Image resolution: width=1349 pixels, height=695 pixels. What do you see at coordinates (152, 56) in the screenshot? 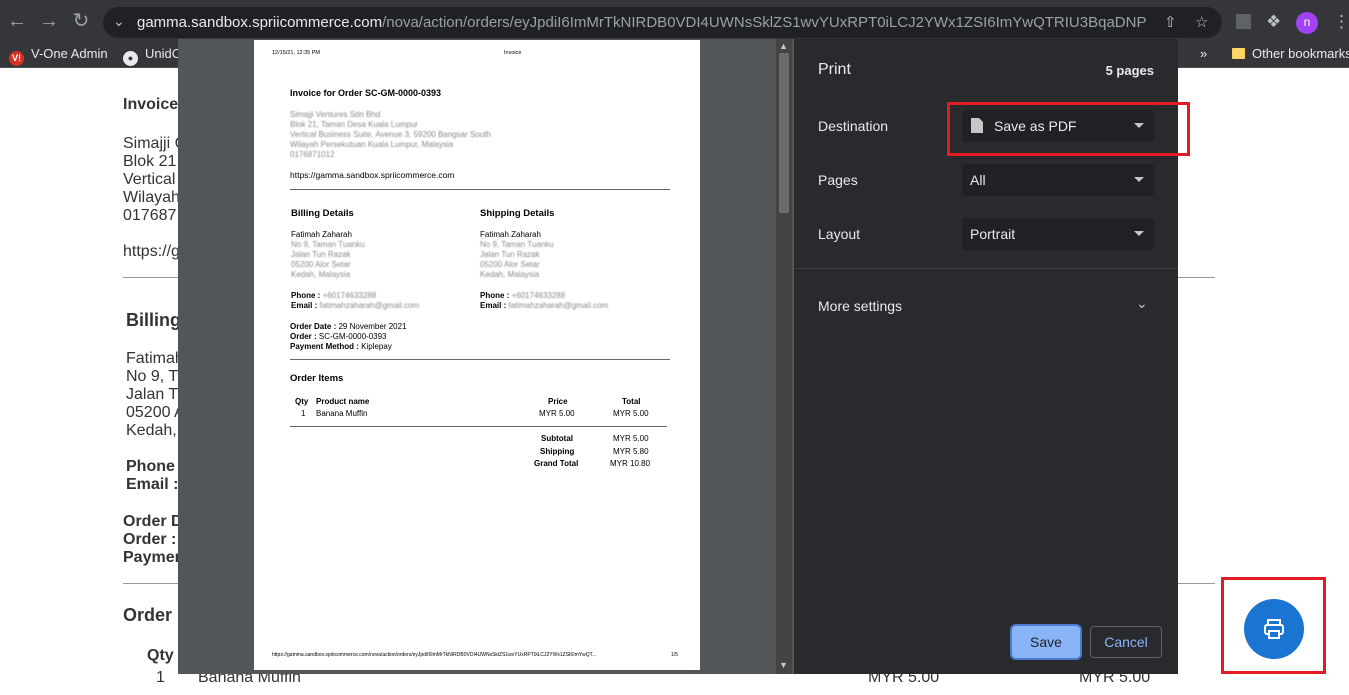
I see `bookmark-unidc: ● UnidC` at bounding box center [152, 56].